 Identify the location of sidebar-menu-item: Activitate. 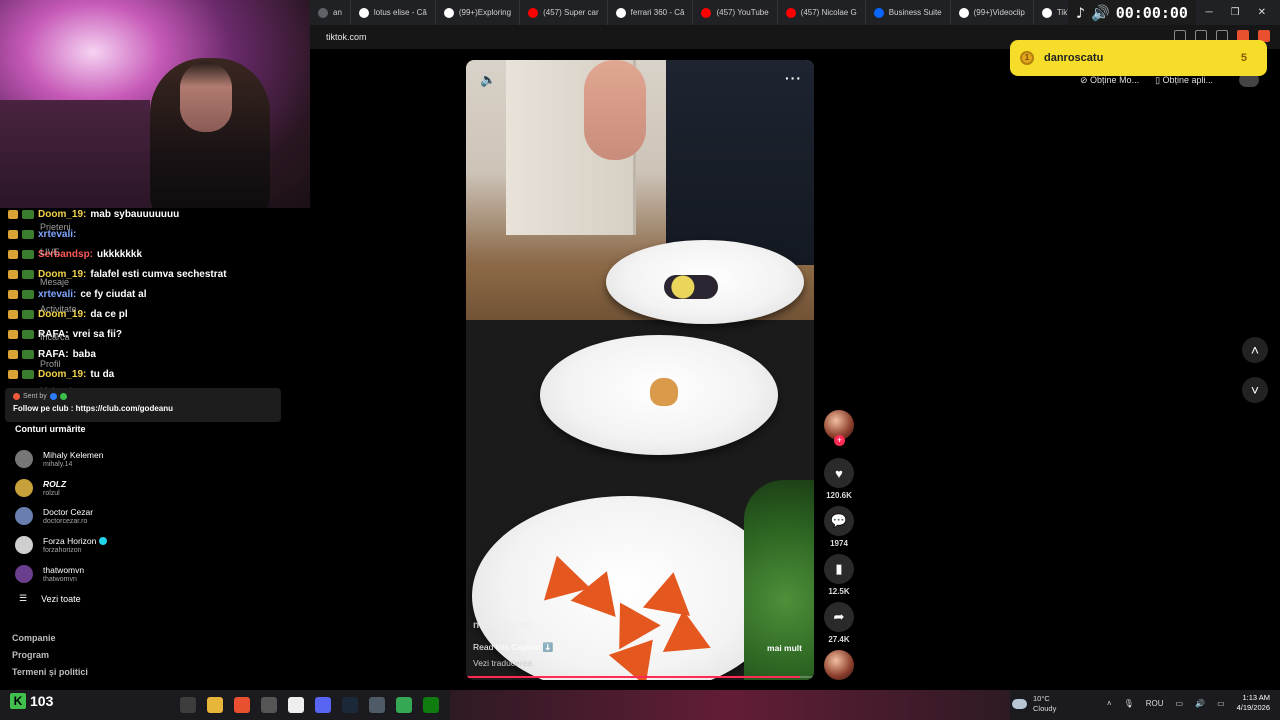
(58, 309).